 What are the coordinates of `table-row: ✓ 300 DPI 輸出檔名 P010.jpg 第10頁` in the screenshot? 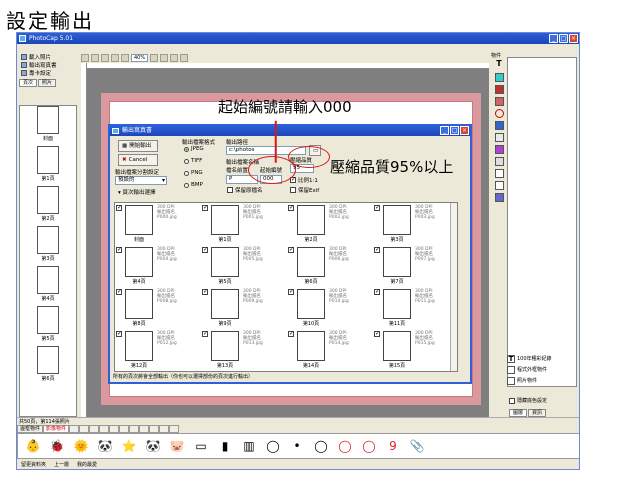 It's located at (330, 308).